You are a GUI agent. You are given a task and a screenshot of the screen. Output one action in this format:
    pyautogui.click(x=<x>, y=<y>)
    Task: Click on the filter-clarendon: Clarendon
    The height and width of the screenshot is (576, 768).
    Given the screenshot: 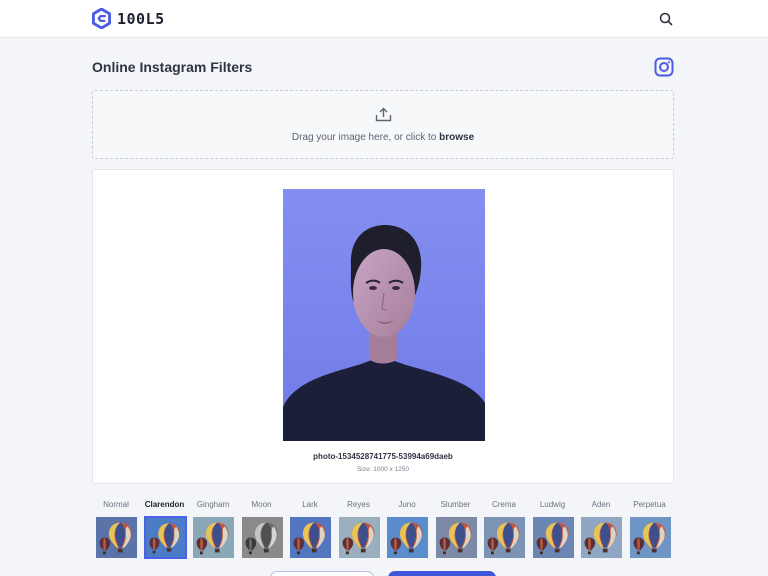 What is the action you would take?
    pyautogui.click(x=165, y=531)
    